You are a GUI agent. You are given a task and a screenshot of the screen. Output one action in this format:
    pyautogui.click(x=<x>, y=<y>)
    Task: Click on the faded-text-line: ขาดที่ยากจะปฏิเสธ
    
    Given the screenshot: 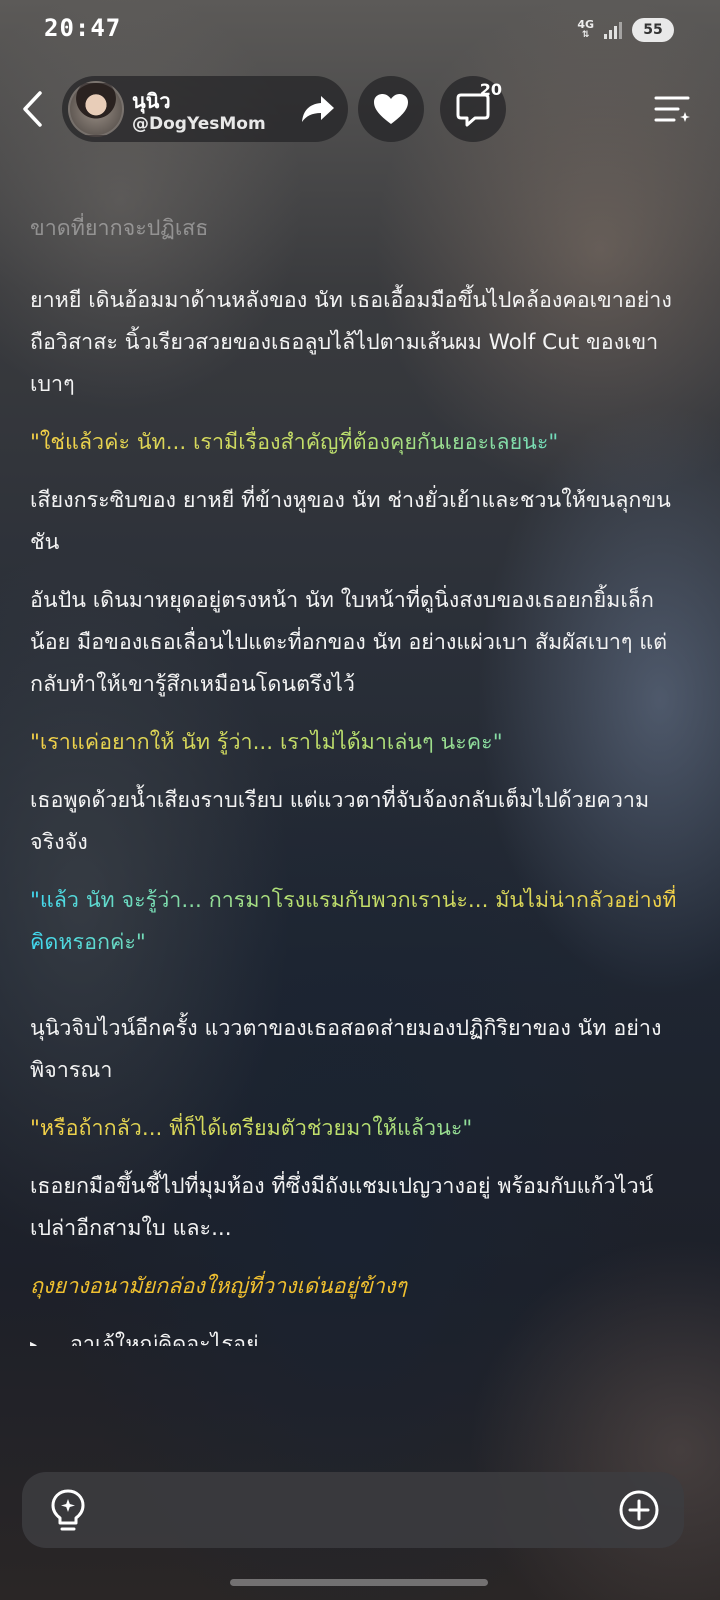 What is the action you would take?
    pyautogui.click(x=119, y=228)
    